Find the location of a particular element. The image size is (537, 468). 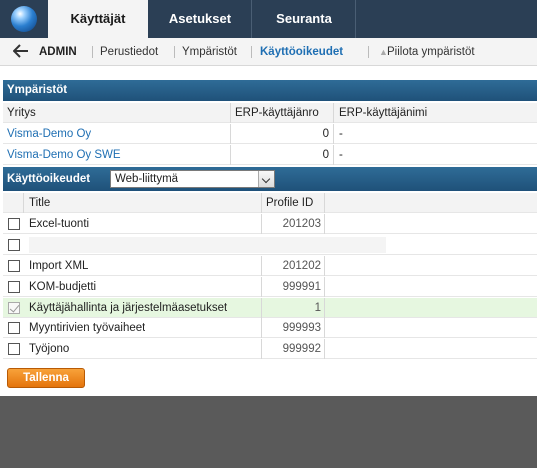

tab-seuranta: Seuranta is located at coordinates (304, 19).